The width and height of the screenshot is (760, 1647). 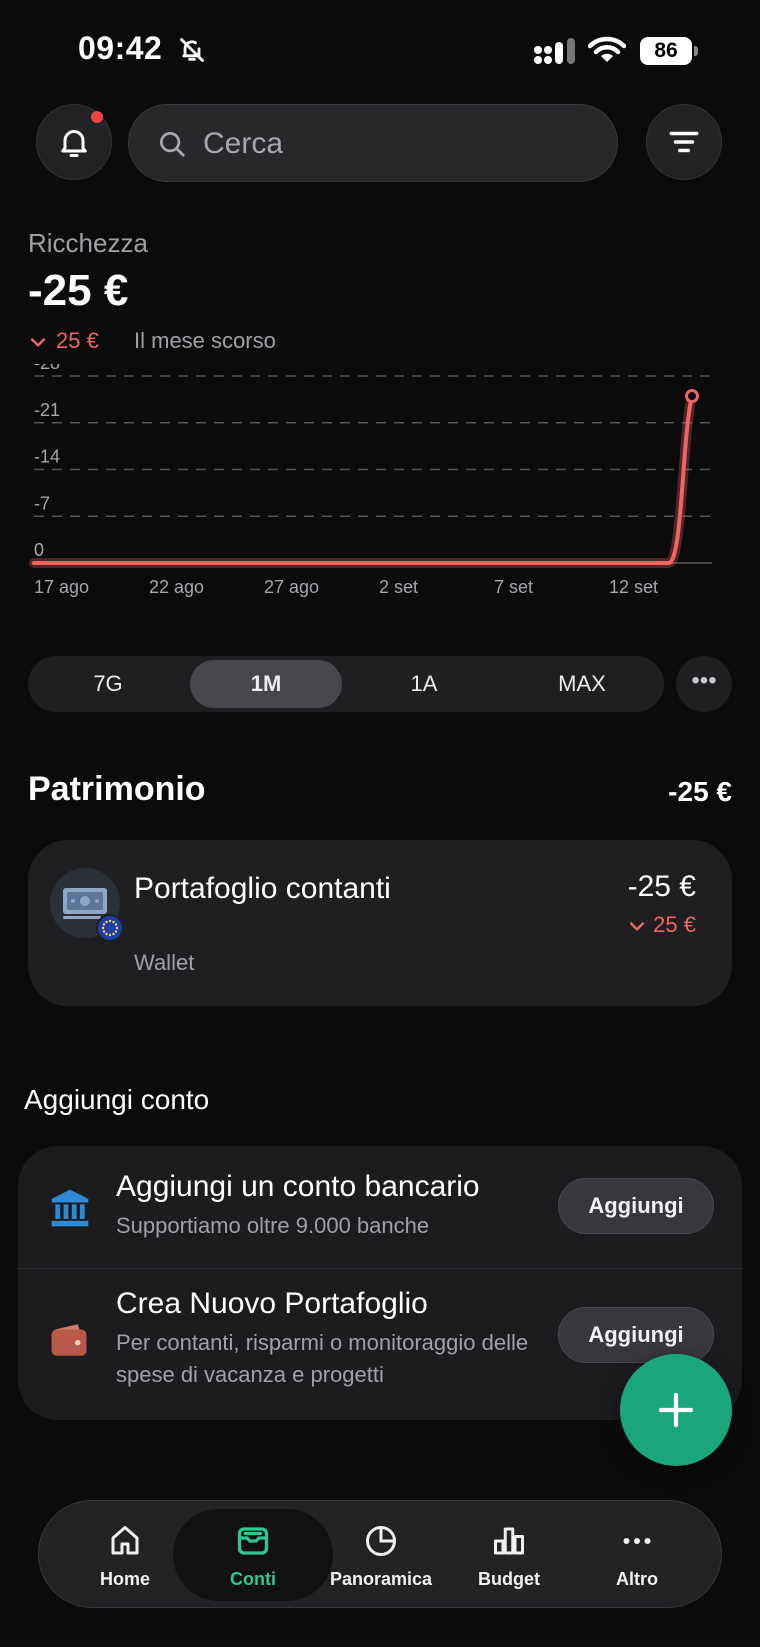 I want to click on bell-off-icon, so click(x=192, y=50).